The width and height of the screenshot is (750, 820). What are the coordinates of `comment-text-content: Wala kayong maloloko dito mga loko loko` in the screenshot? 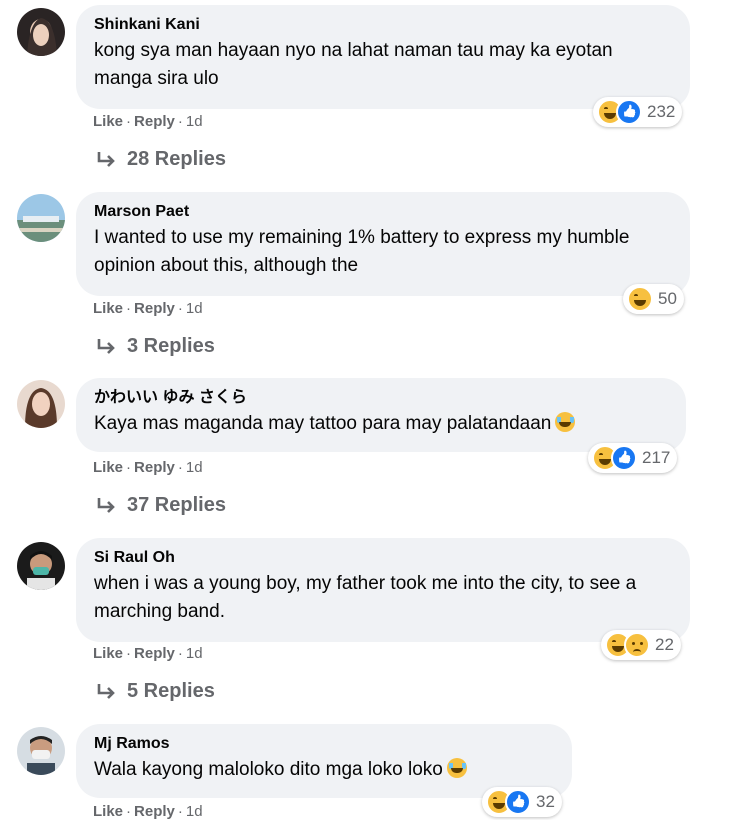 It's located at (268, 769).